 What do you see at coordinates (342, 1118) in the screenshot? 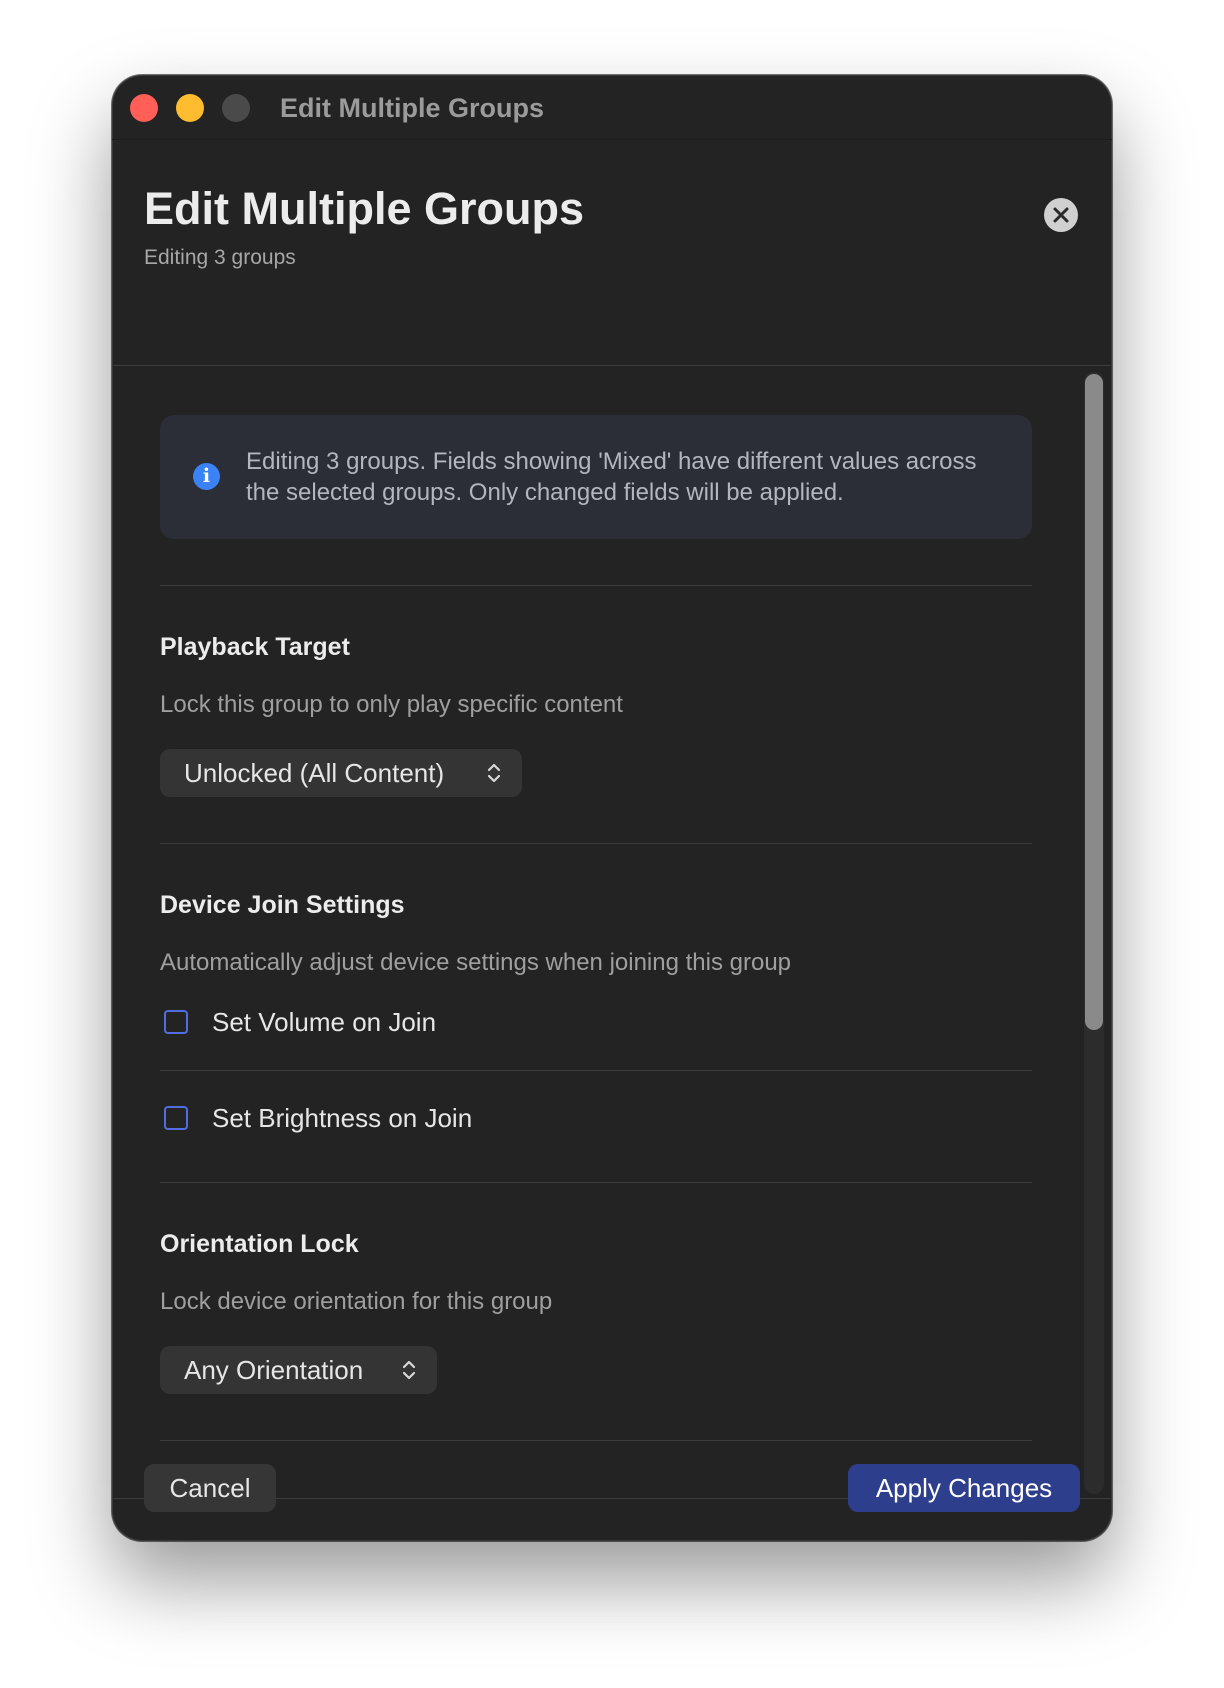
I see `set-brightness-label: Set Brightness on Join` at bounding box center [342, 1118].